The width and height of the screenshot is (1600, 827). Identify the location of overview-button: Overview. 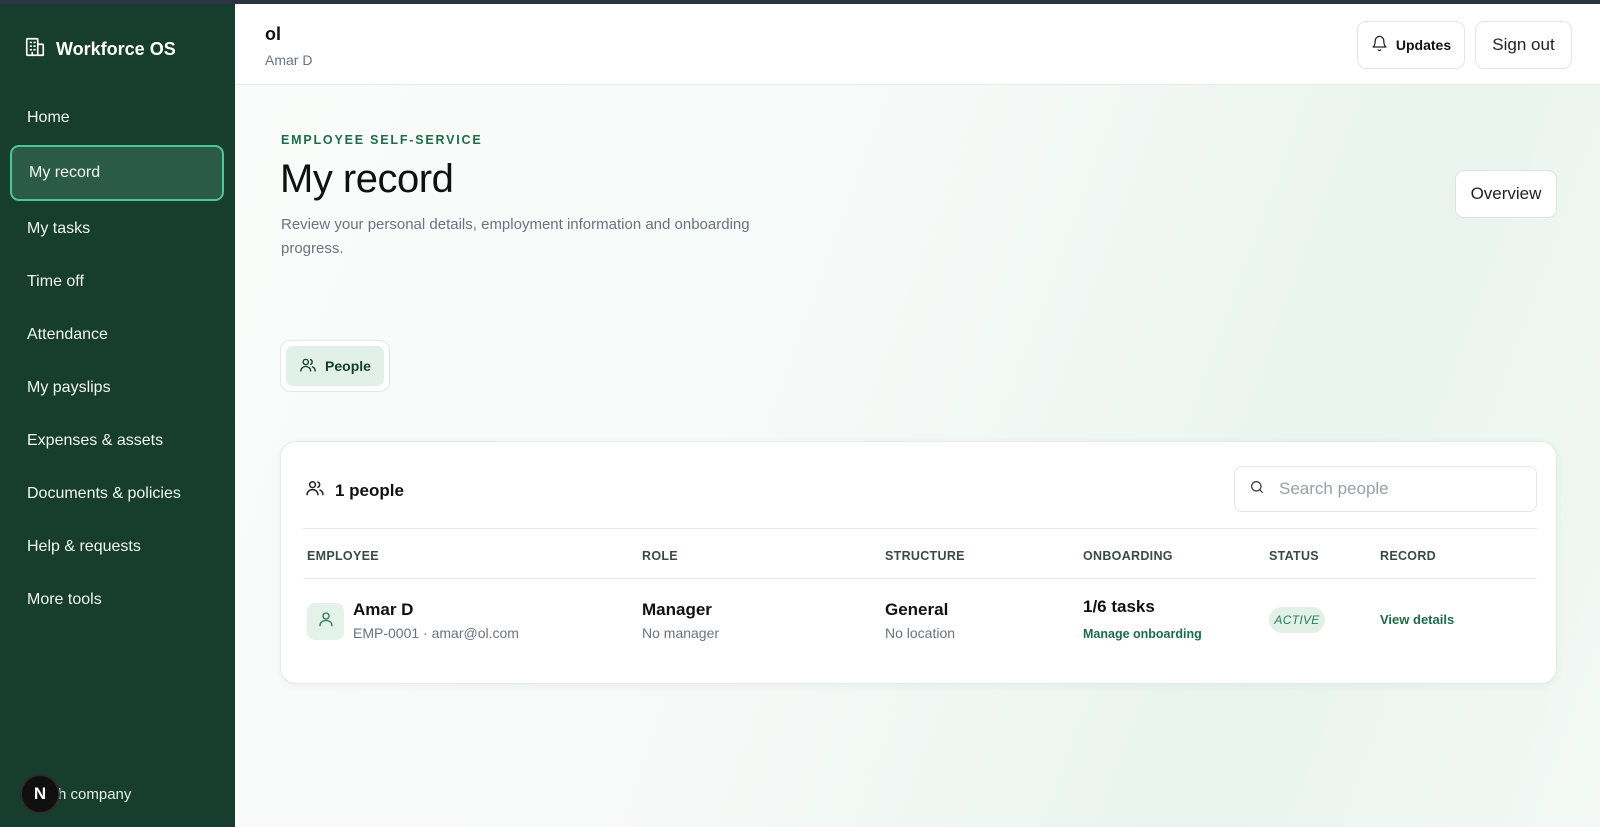
(1506, 194).